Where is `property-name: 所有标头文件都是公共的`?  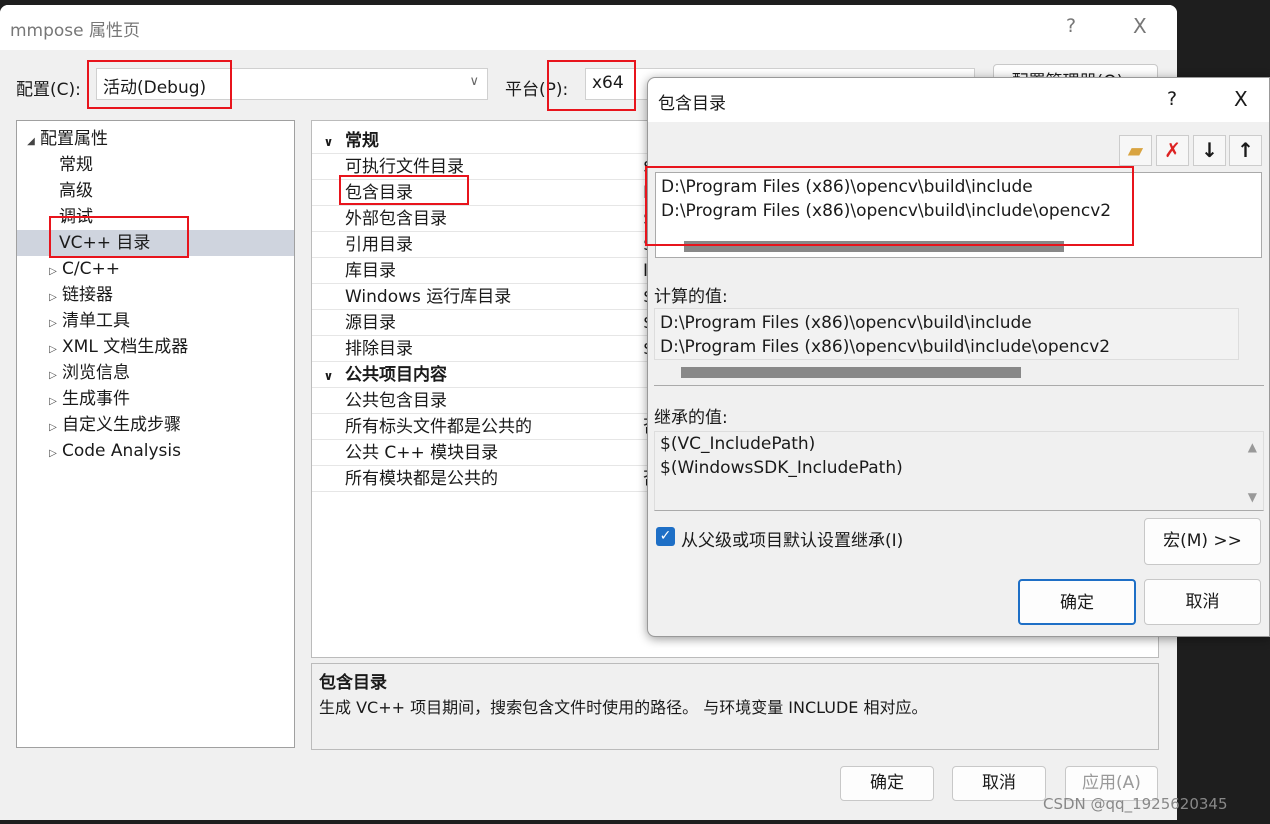 property-name: 所有标头文件都是公共的 is located at coordinates (438, 427).